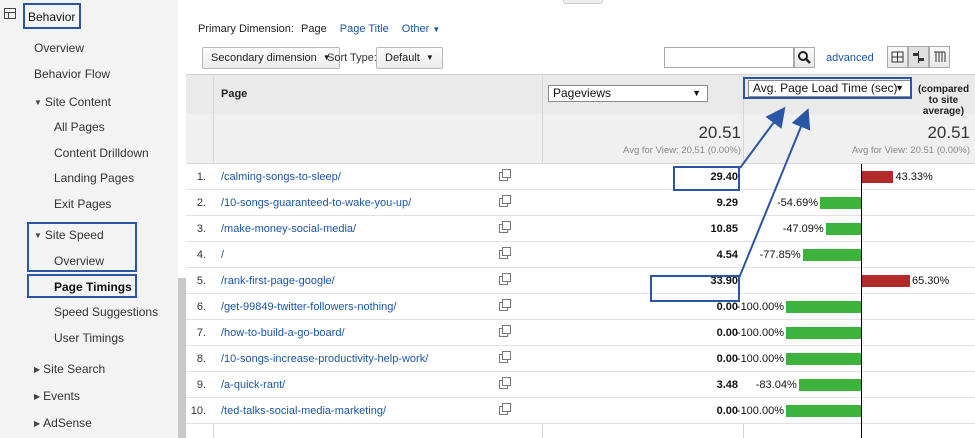 This screenshot has height=438, width=975. What do you see at coordinates (914, 177) in the screenshot?
I see `row-comparison-percent: 43.33%` at bounding box center [914, 177].